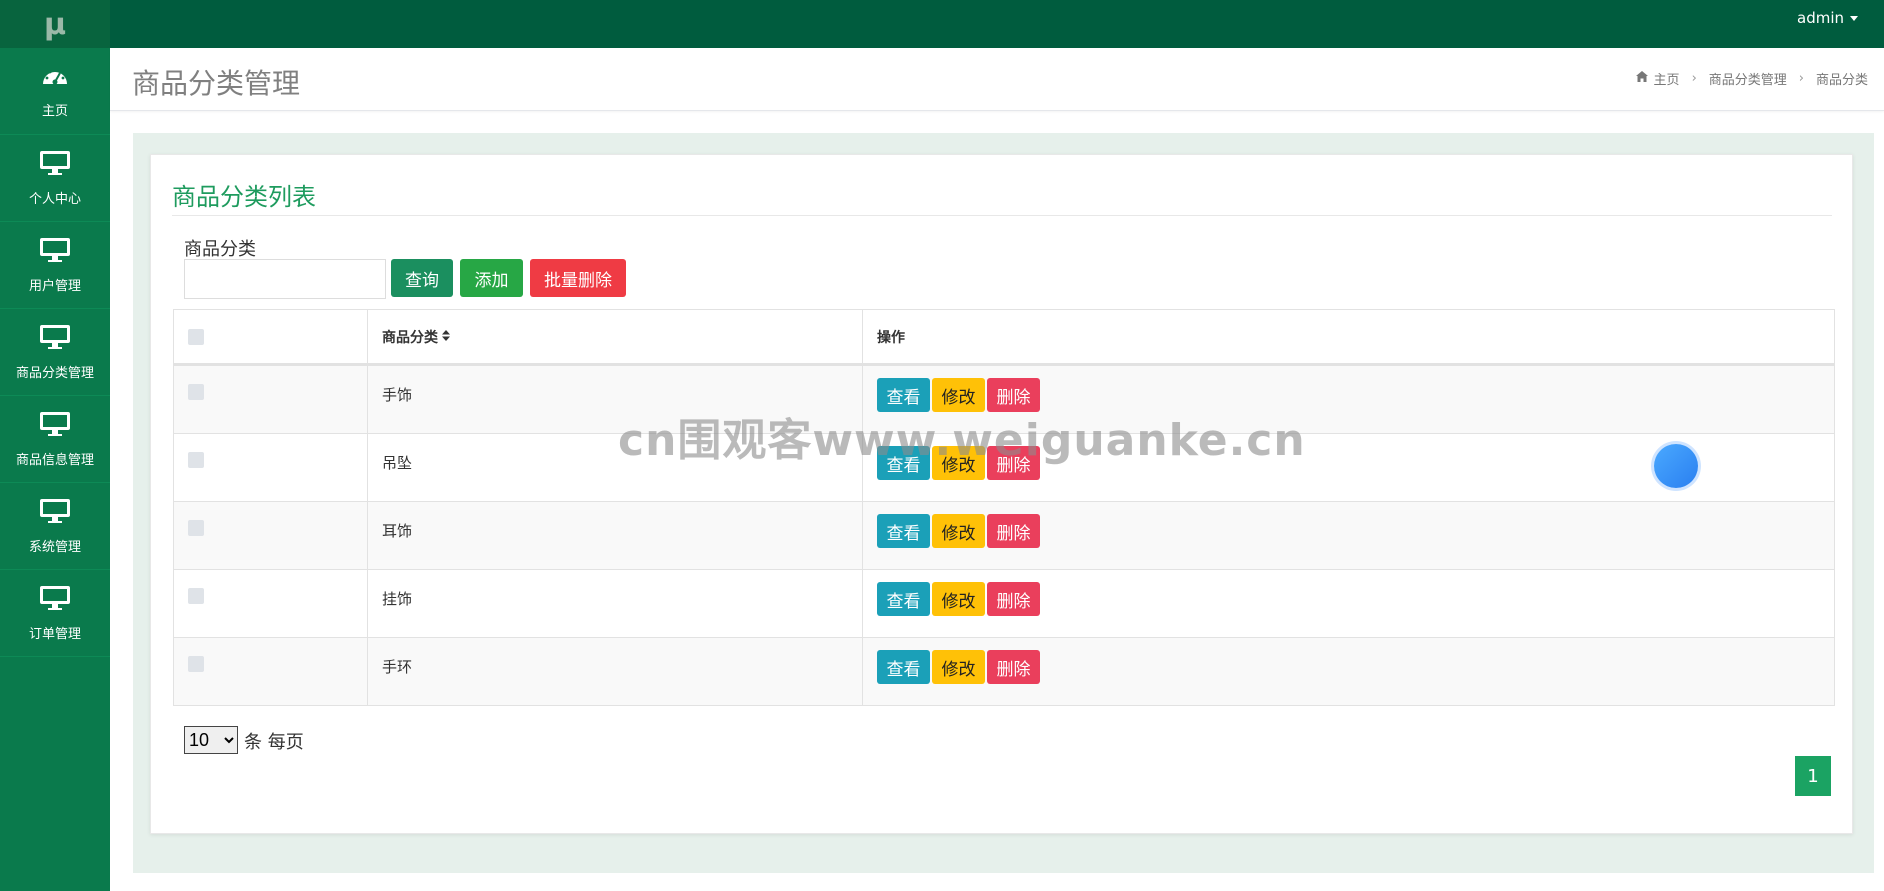  Describe the element at coordinates (54, 373) in the screenshot. I see `sidebar-item-label: 商品分类管理` at that location.